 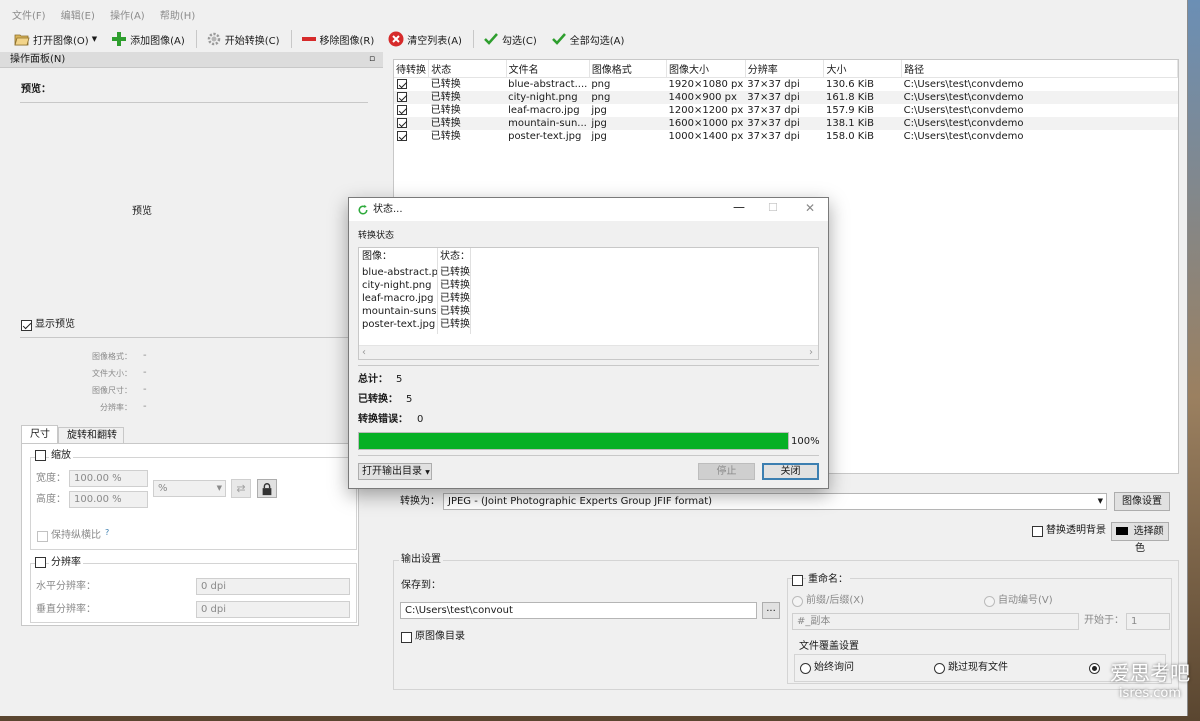 What do you see at coordinates (588, 352) in the screenshot?
I see `horizontal-scrollbar: ‹ ›` at bounding box center [588, 352].